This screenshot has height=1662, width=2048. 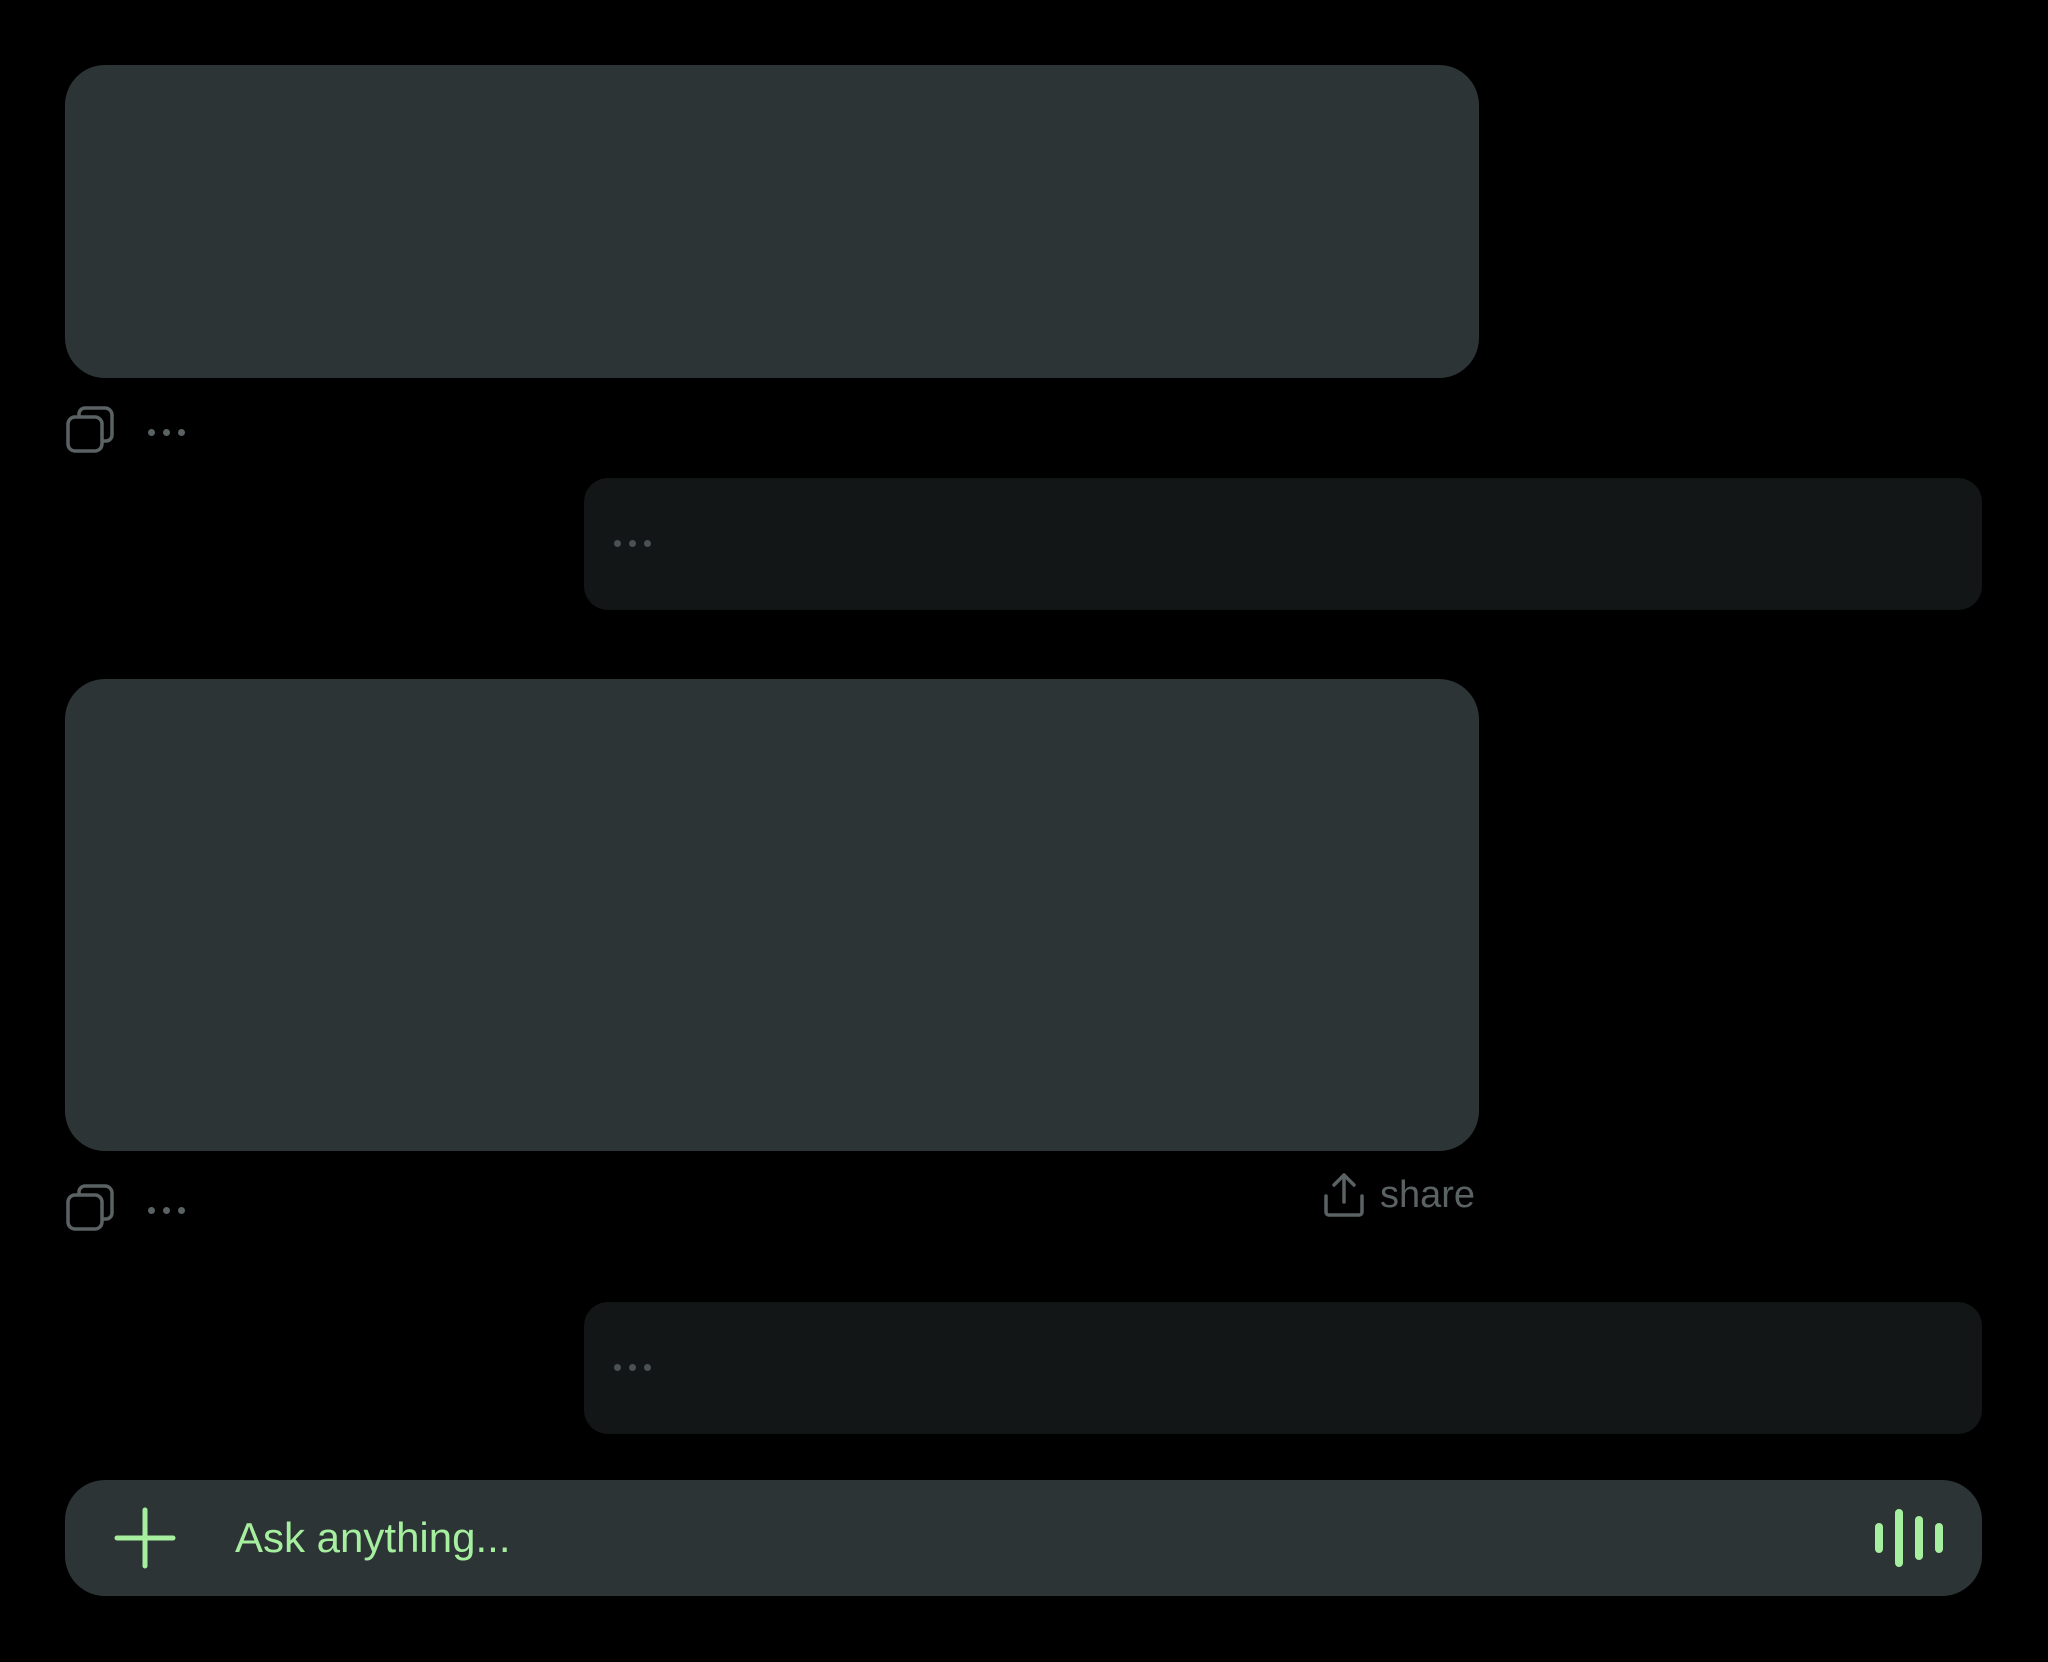 I want to click on user-message-bubble, so click(x=772, y=221).